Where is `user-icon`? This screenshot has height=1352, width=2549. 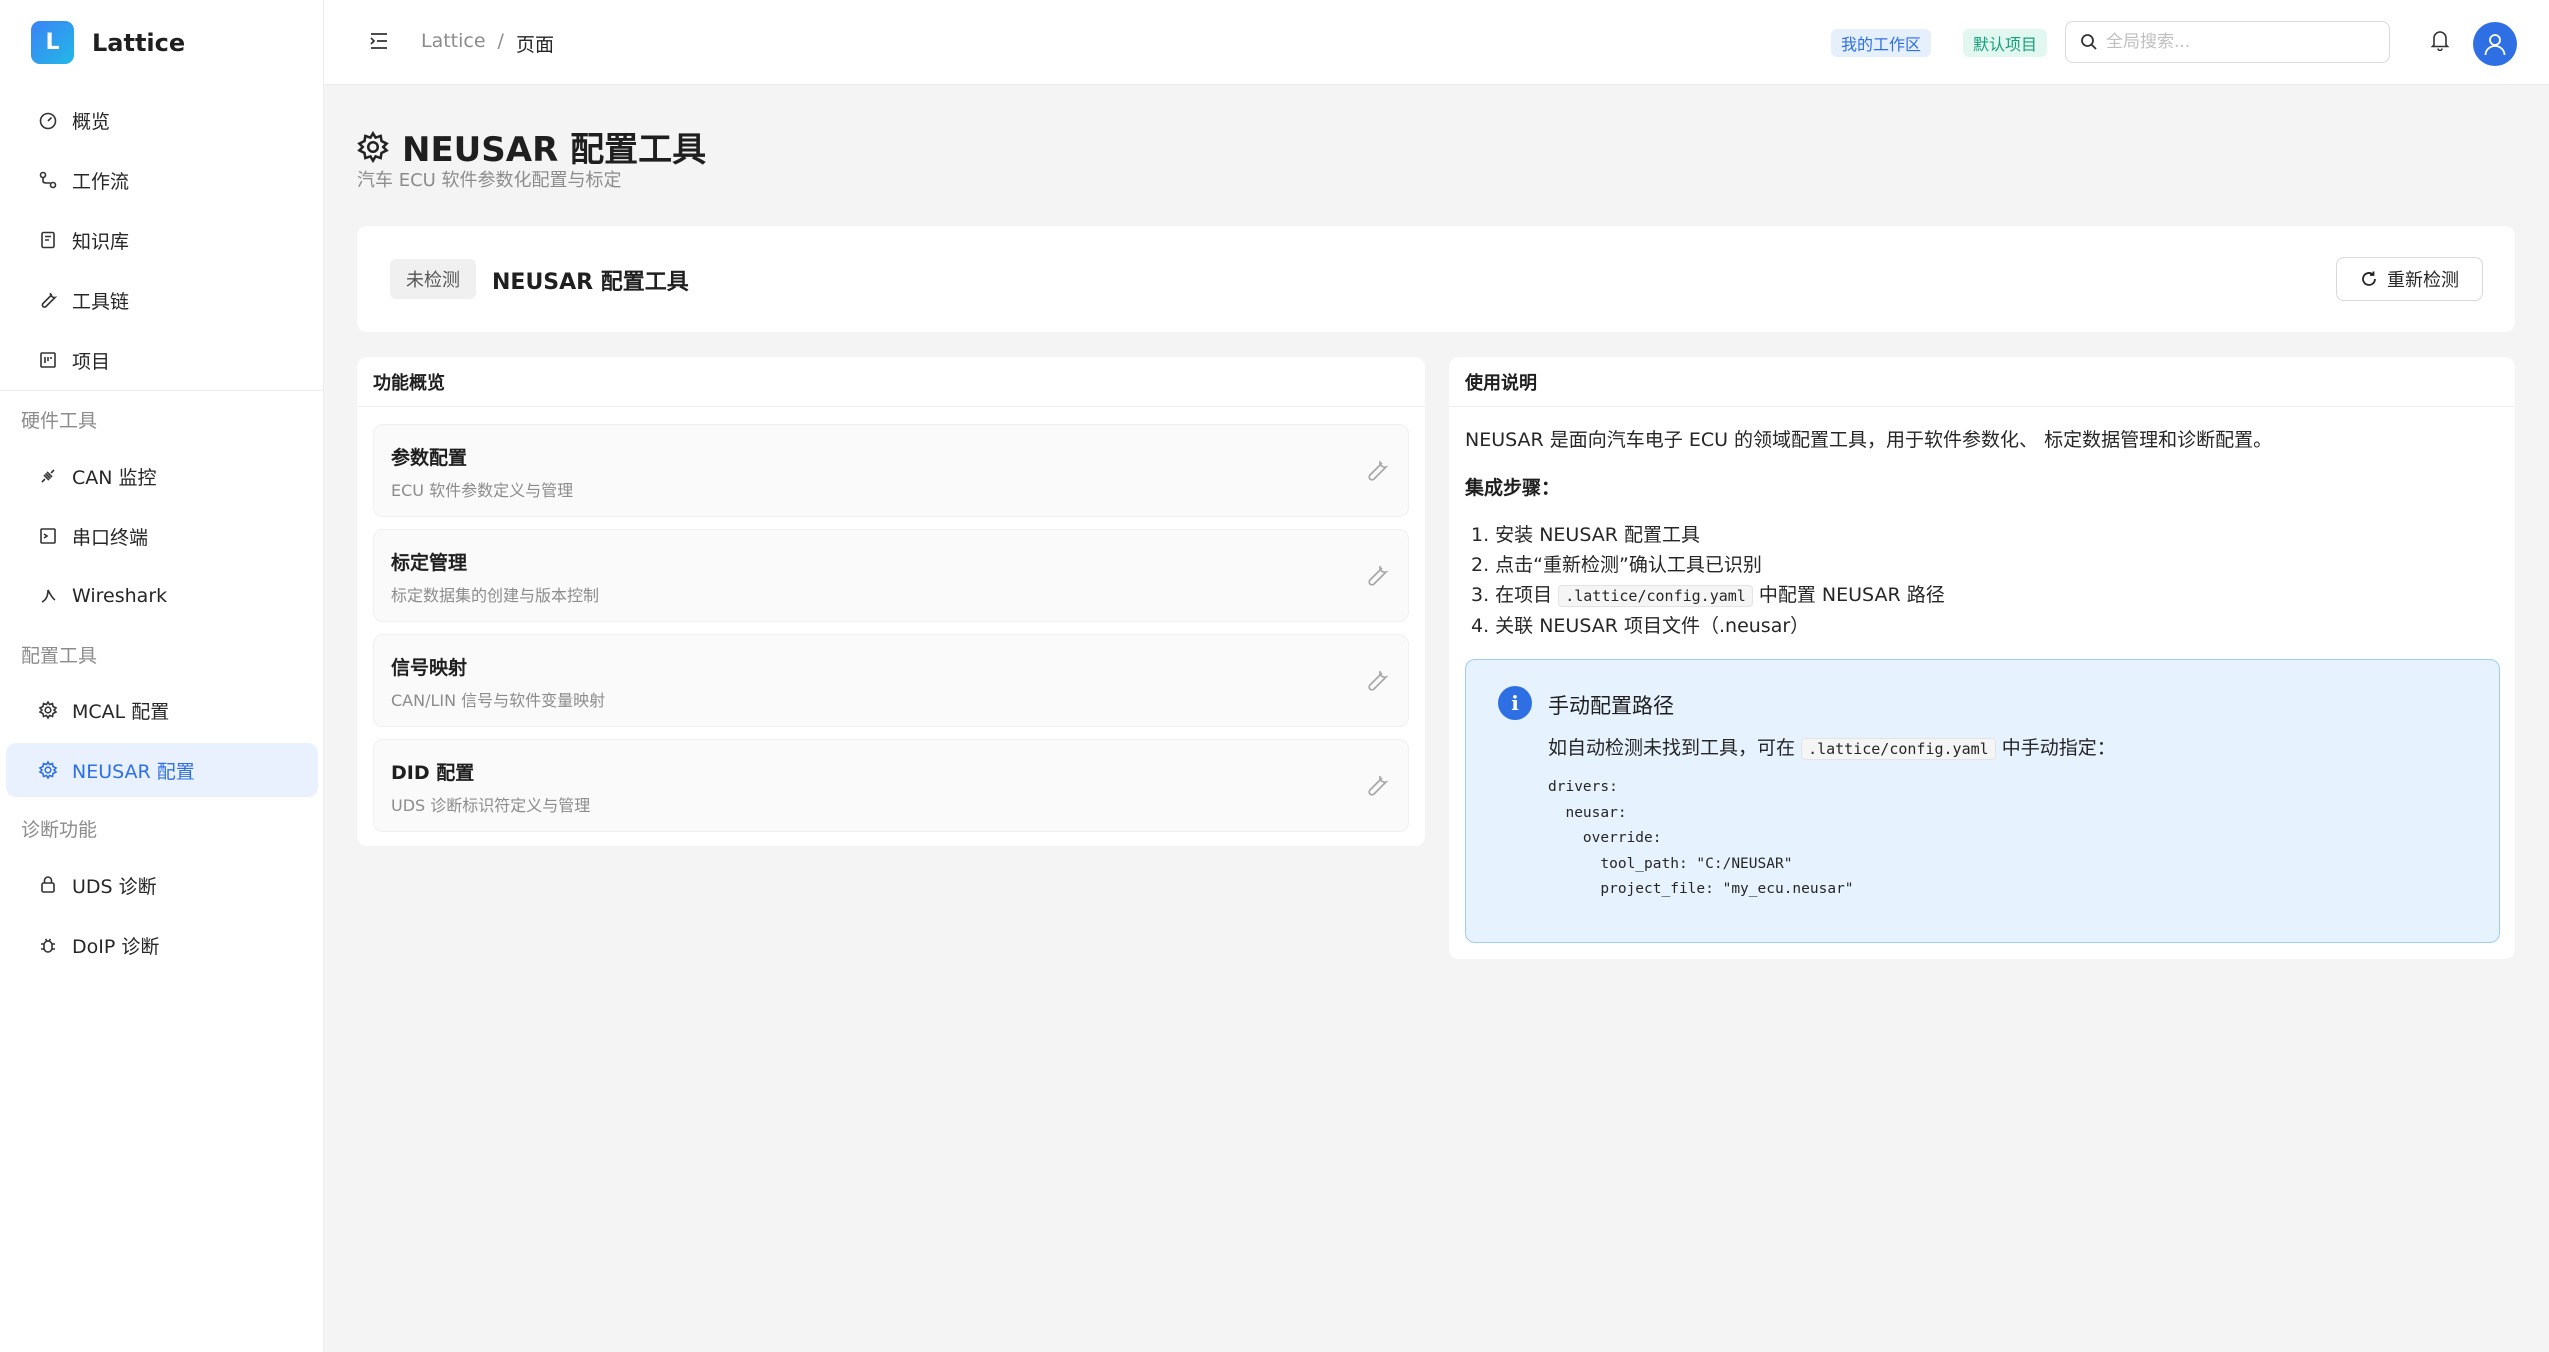 user-icon is located at coordinates (2495, 45).